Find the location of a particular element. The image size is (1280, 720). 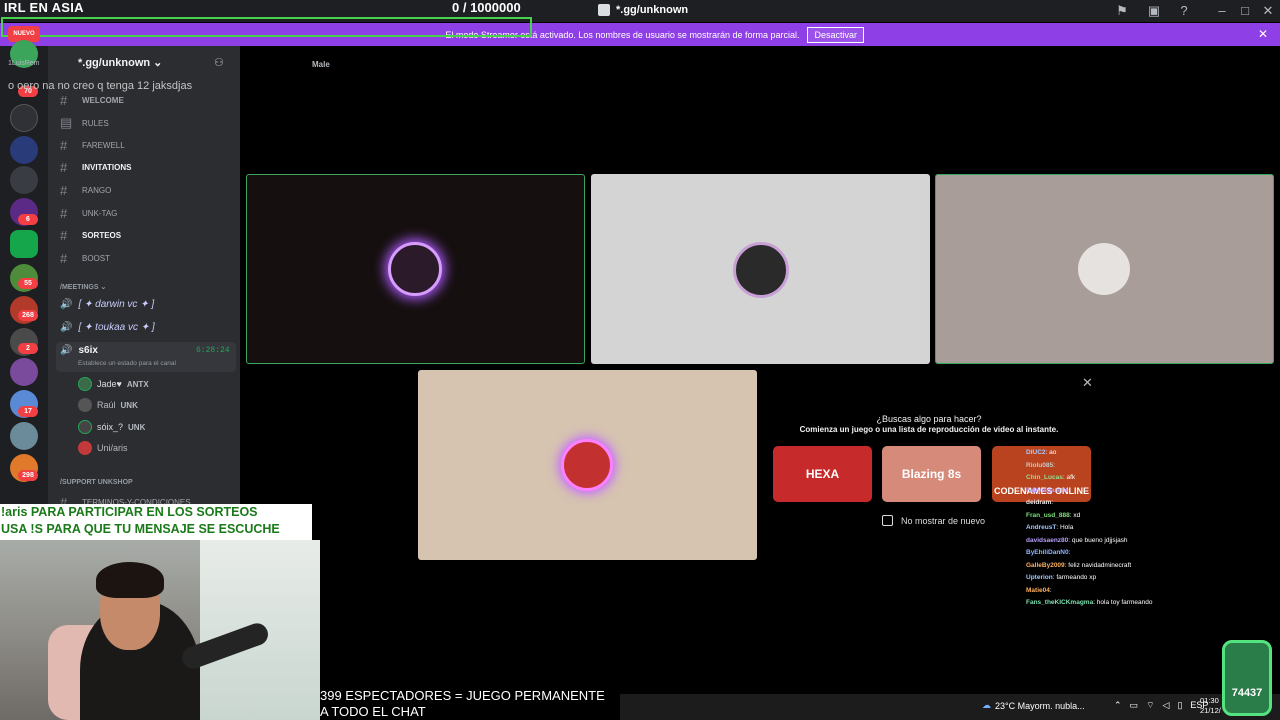

chat-message: Matie04: is located at coordinates (1039, 590).